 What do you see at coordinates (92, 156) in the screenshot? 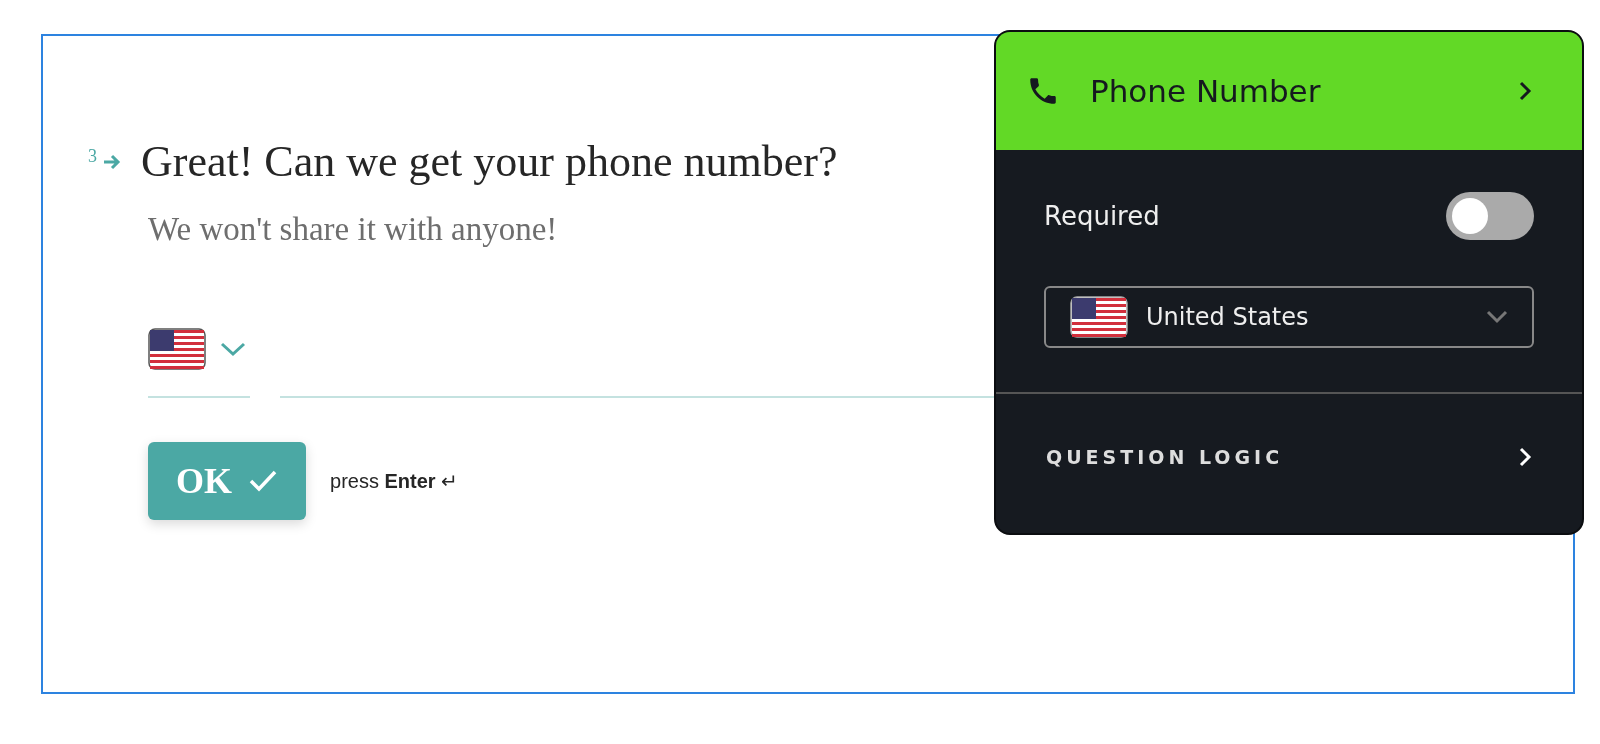
I see `question-number: 3` at bounding box center [92, 156].